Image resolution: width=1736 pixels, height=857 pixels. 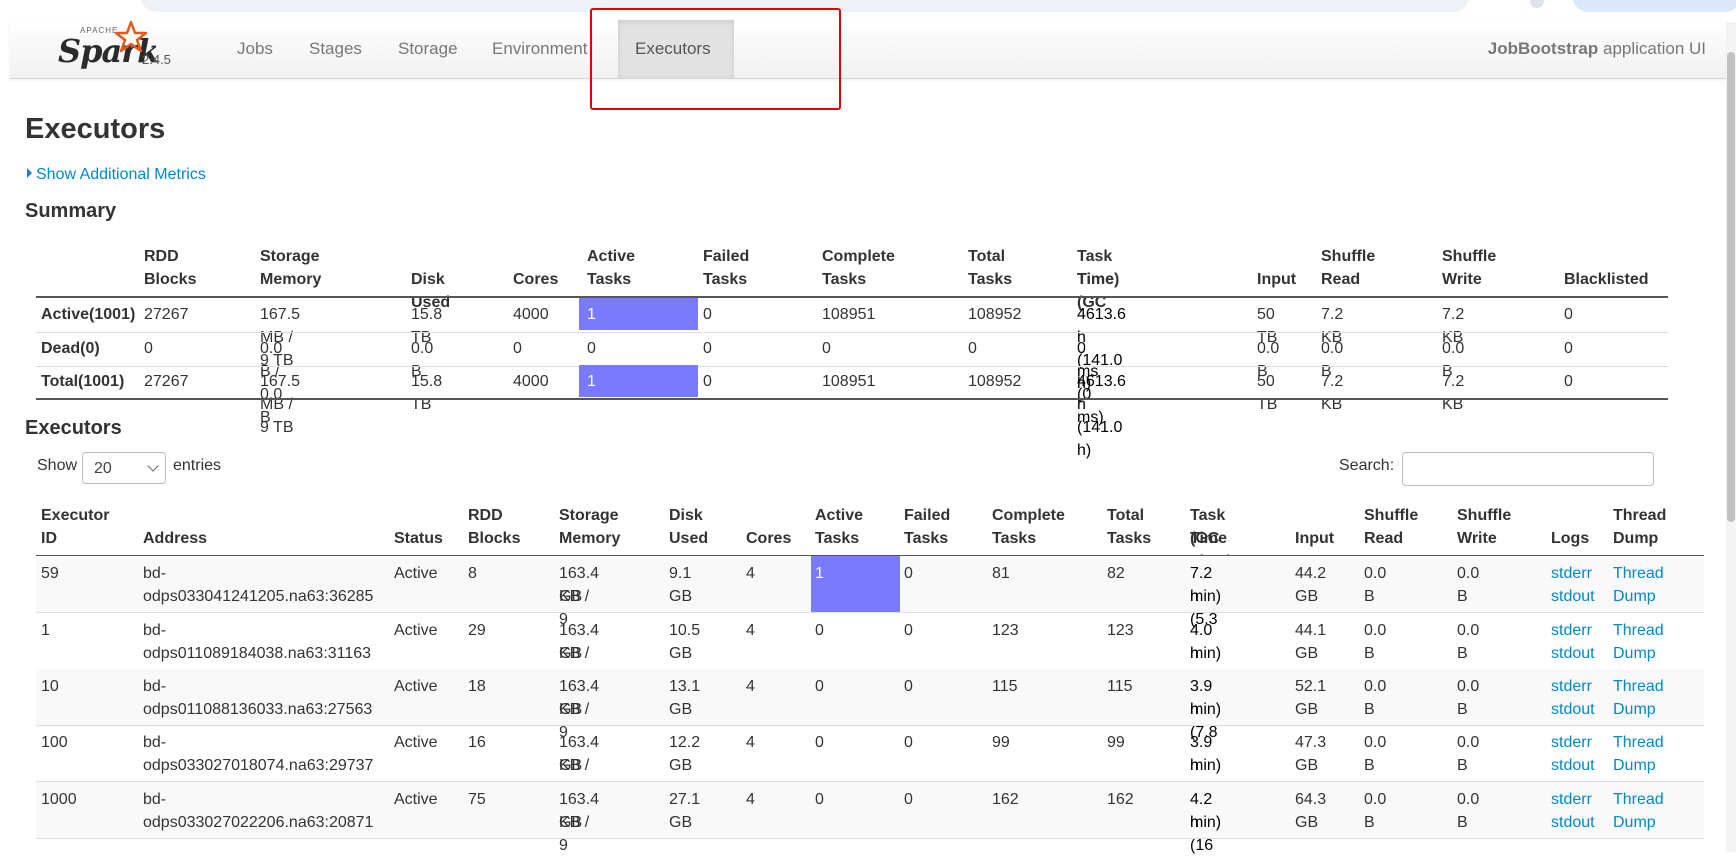 I want to click on summary-header-input: Input, so click(x=1277, y=279).